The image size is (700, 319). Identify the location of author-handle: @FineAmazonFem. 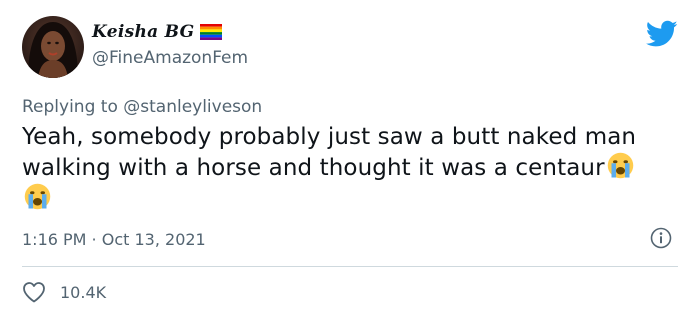
(170, 58).